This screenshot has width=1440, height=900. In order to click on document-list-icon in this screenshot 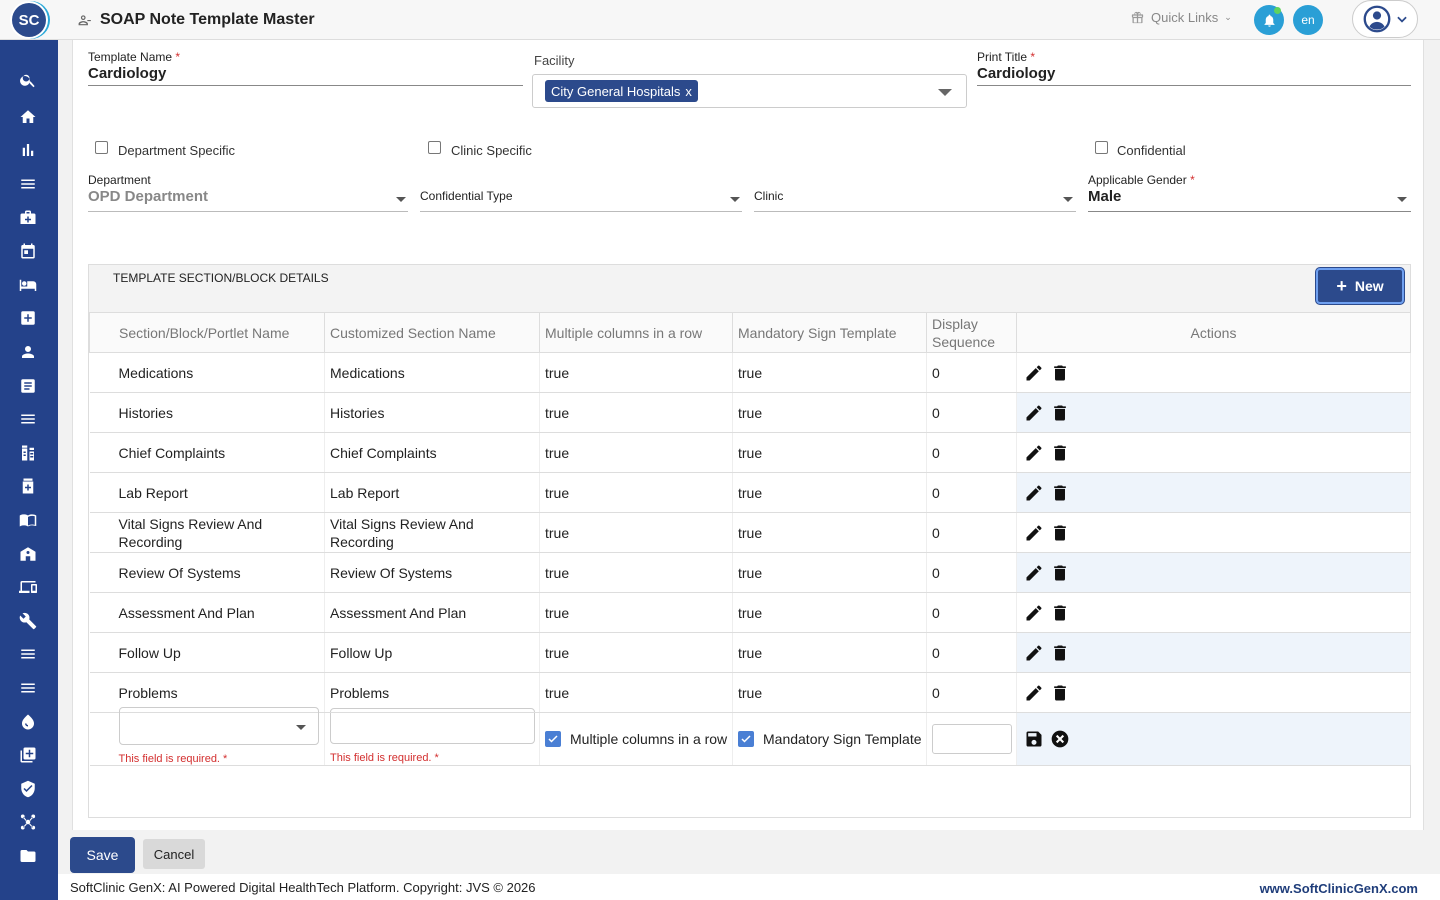, I will do `click(28, 386)`.